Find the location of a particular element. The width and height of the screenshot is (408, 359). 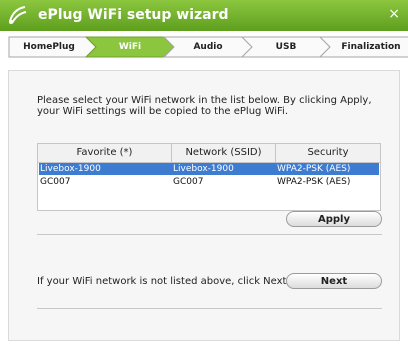

column-network-ssid: Network (SSID) is located at coordinates (223, 153).